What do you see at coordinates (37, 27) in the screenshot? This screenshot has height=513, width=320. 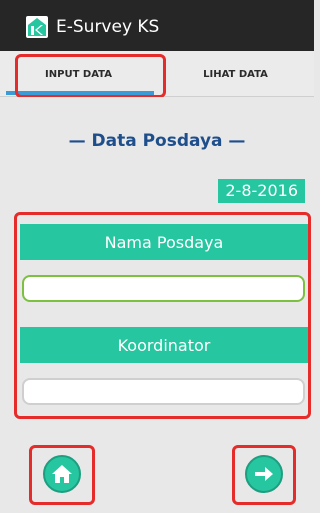 I see `app-logo-icon` at bounding box center [37, 27].